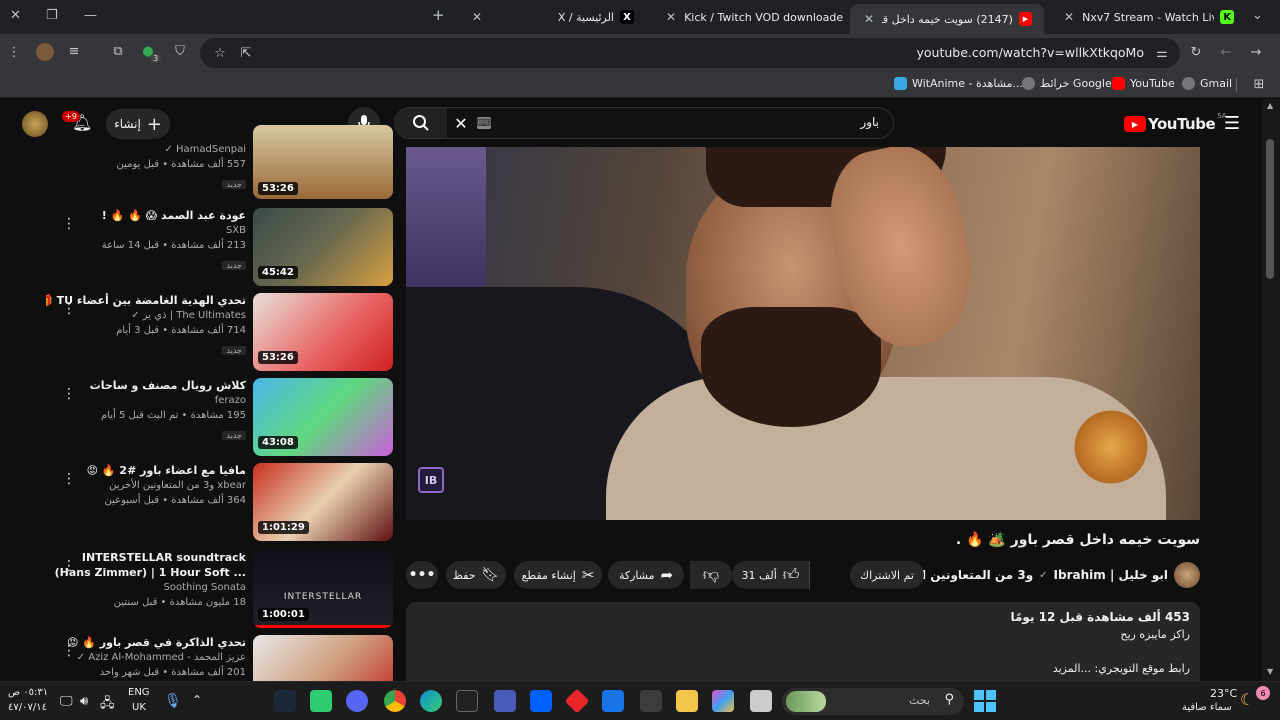 The height and width of the screenshot is (720, 1280). What do you see at coordinates (146, 149) in the screenshot?
I see `channel-name: HamadSenpai ✓` at bounding box center [146, 149].